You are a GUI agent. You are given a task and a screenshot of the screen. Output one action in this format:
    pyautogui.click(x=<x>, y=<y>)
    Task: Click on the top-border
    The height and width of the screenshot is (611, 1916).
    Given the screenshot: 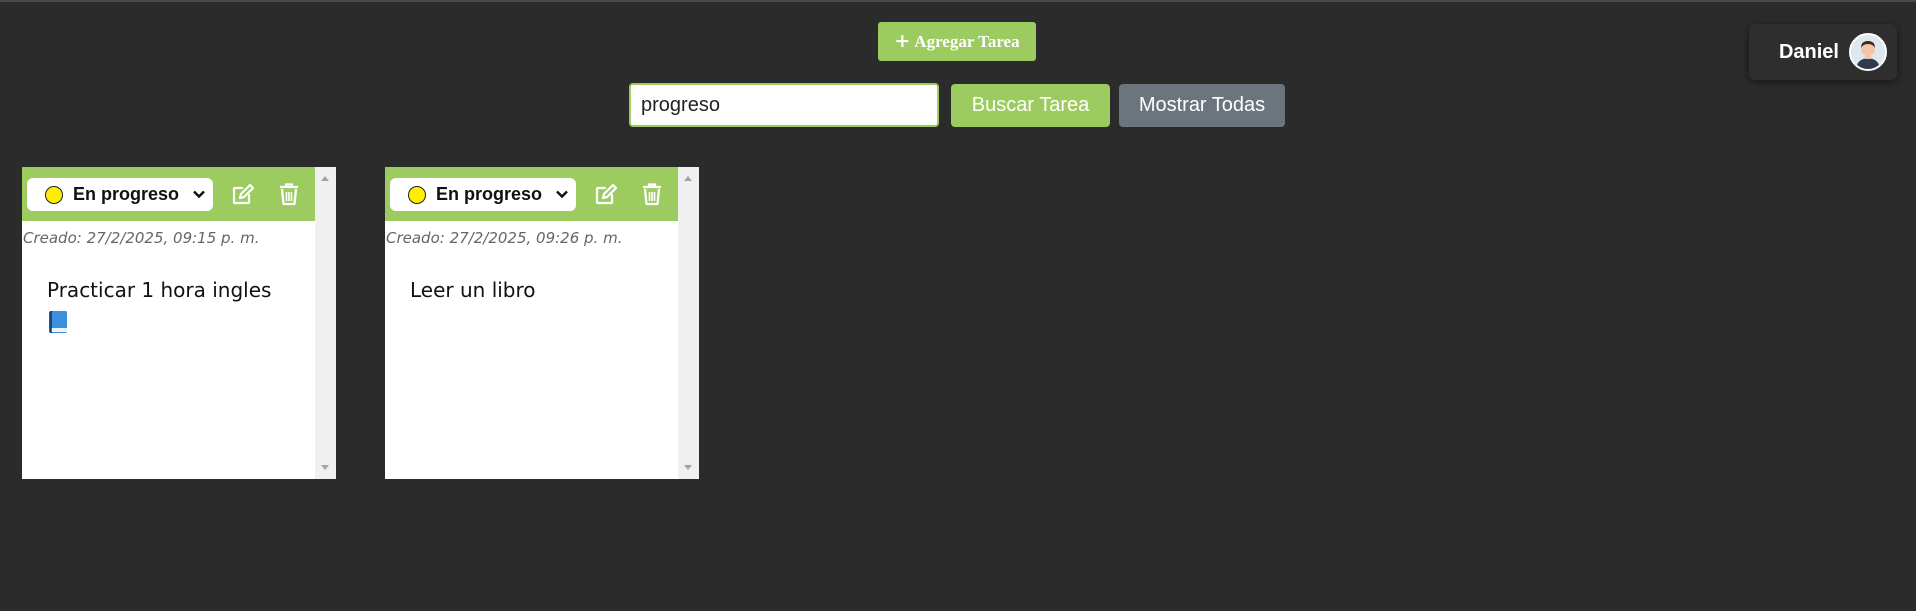 What is the action you would take?
    pyautogui.click(x=958, y=1)
    